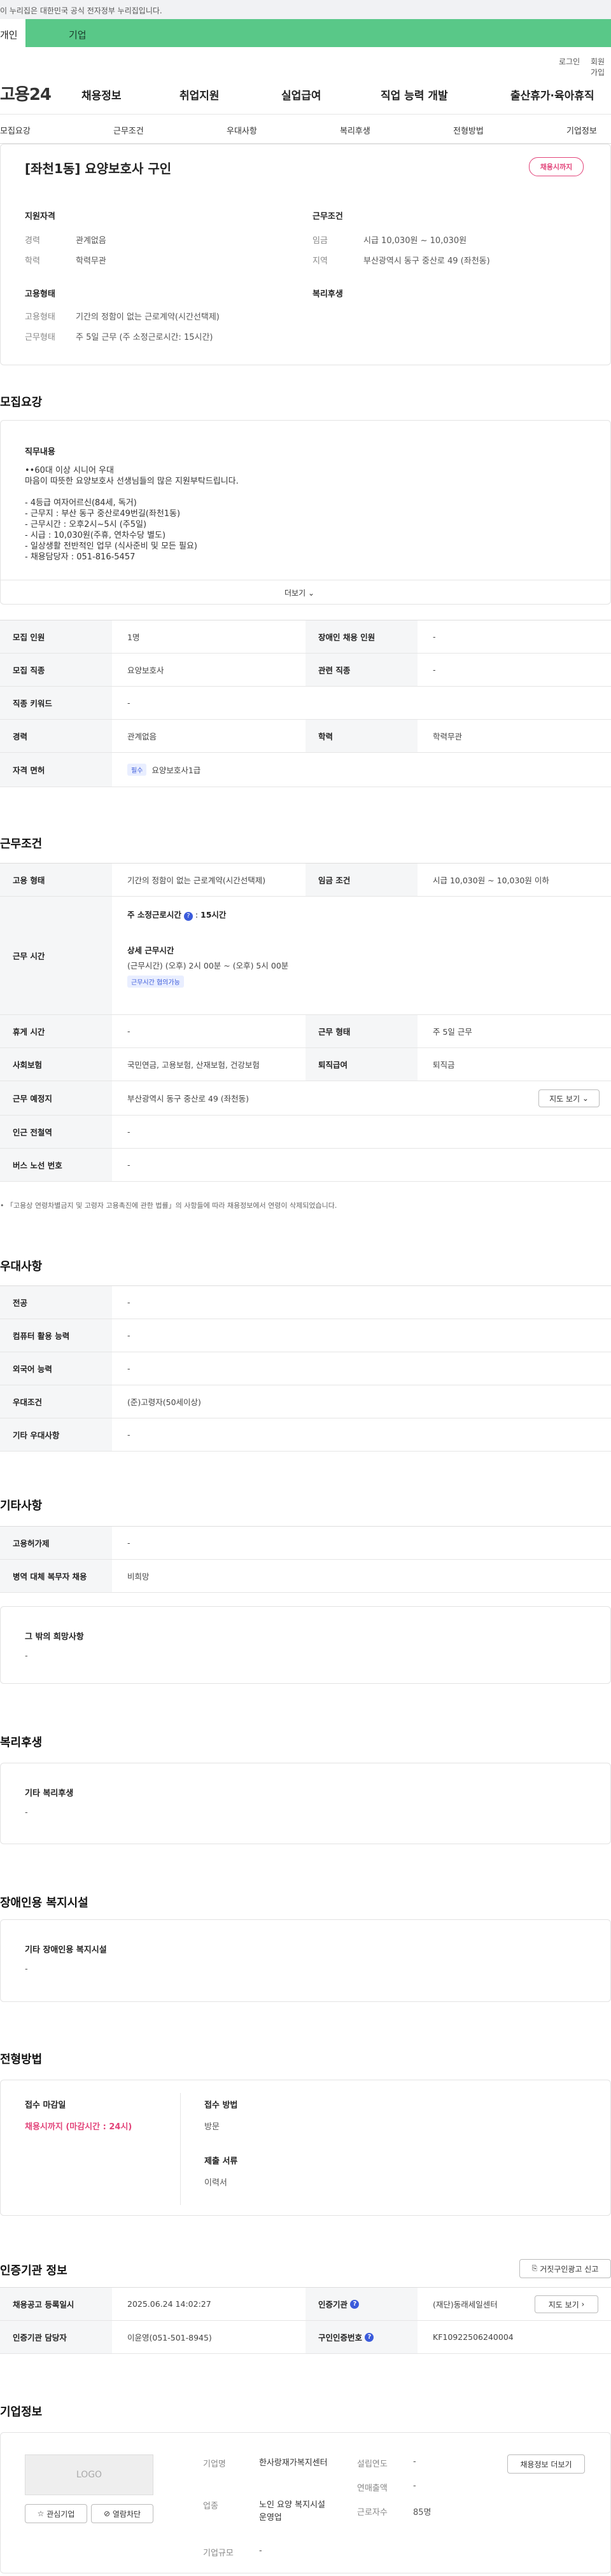  I want to click on table-row: 경력 관계없음 학력 학력무관, so click(305, 736).